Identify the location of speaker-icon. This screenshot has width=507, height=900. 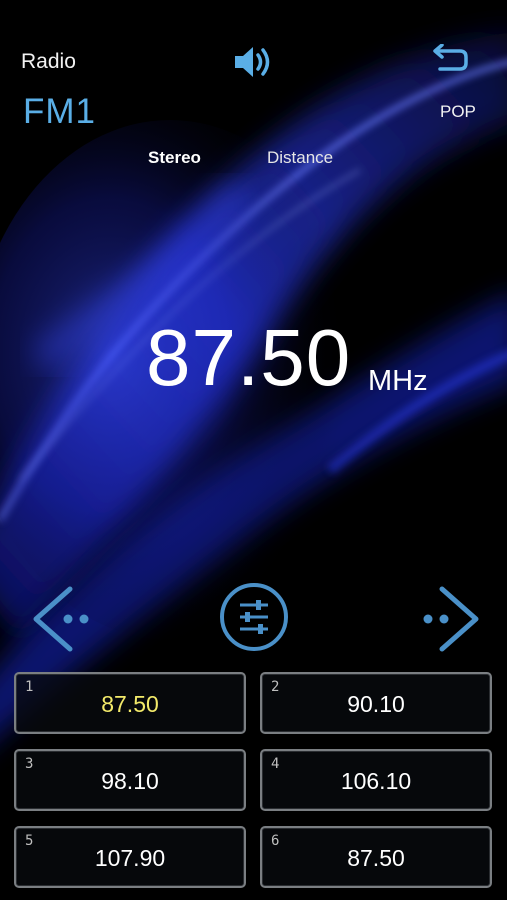
(254, 62).